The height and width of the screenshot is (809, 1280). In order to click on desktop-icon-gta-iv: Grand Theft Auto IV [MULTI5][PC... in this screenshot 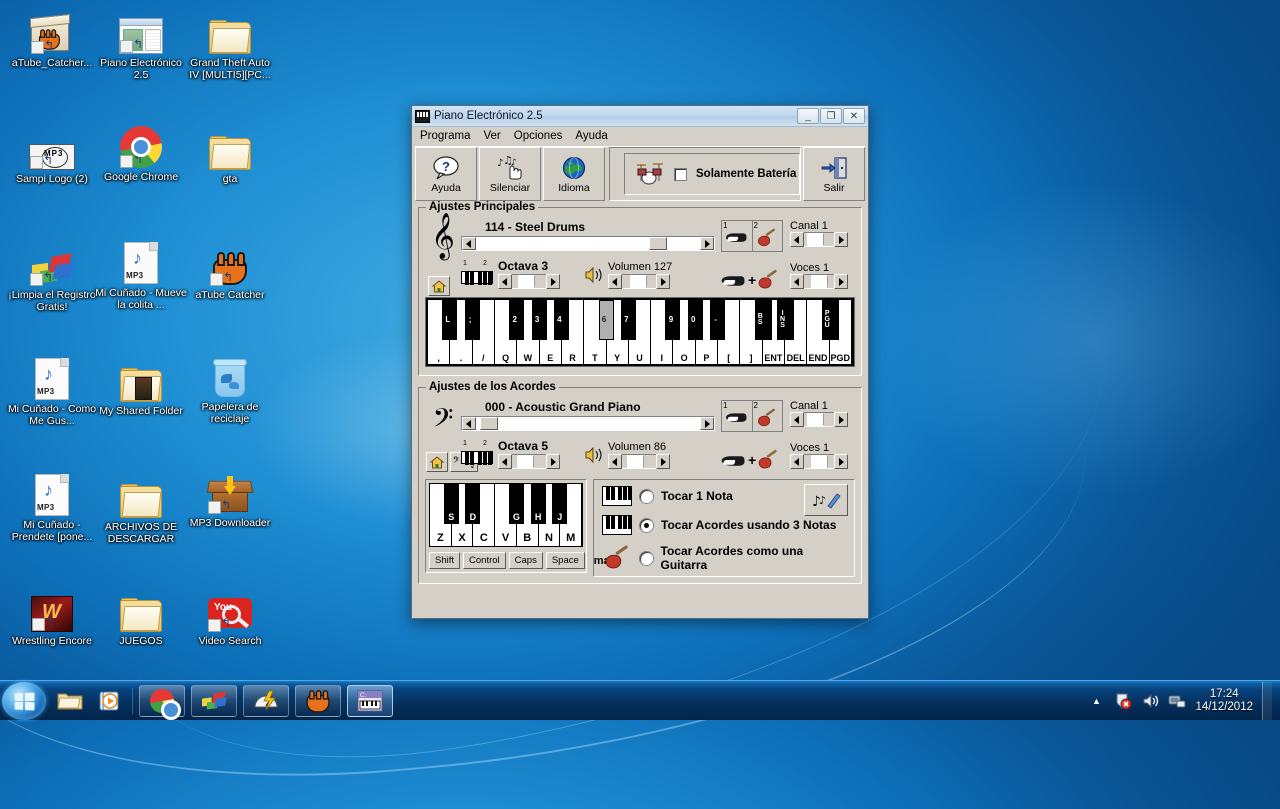, I will do `click(230, 43)`.